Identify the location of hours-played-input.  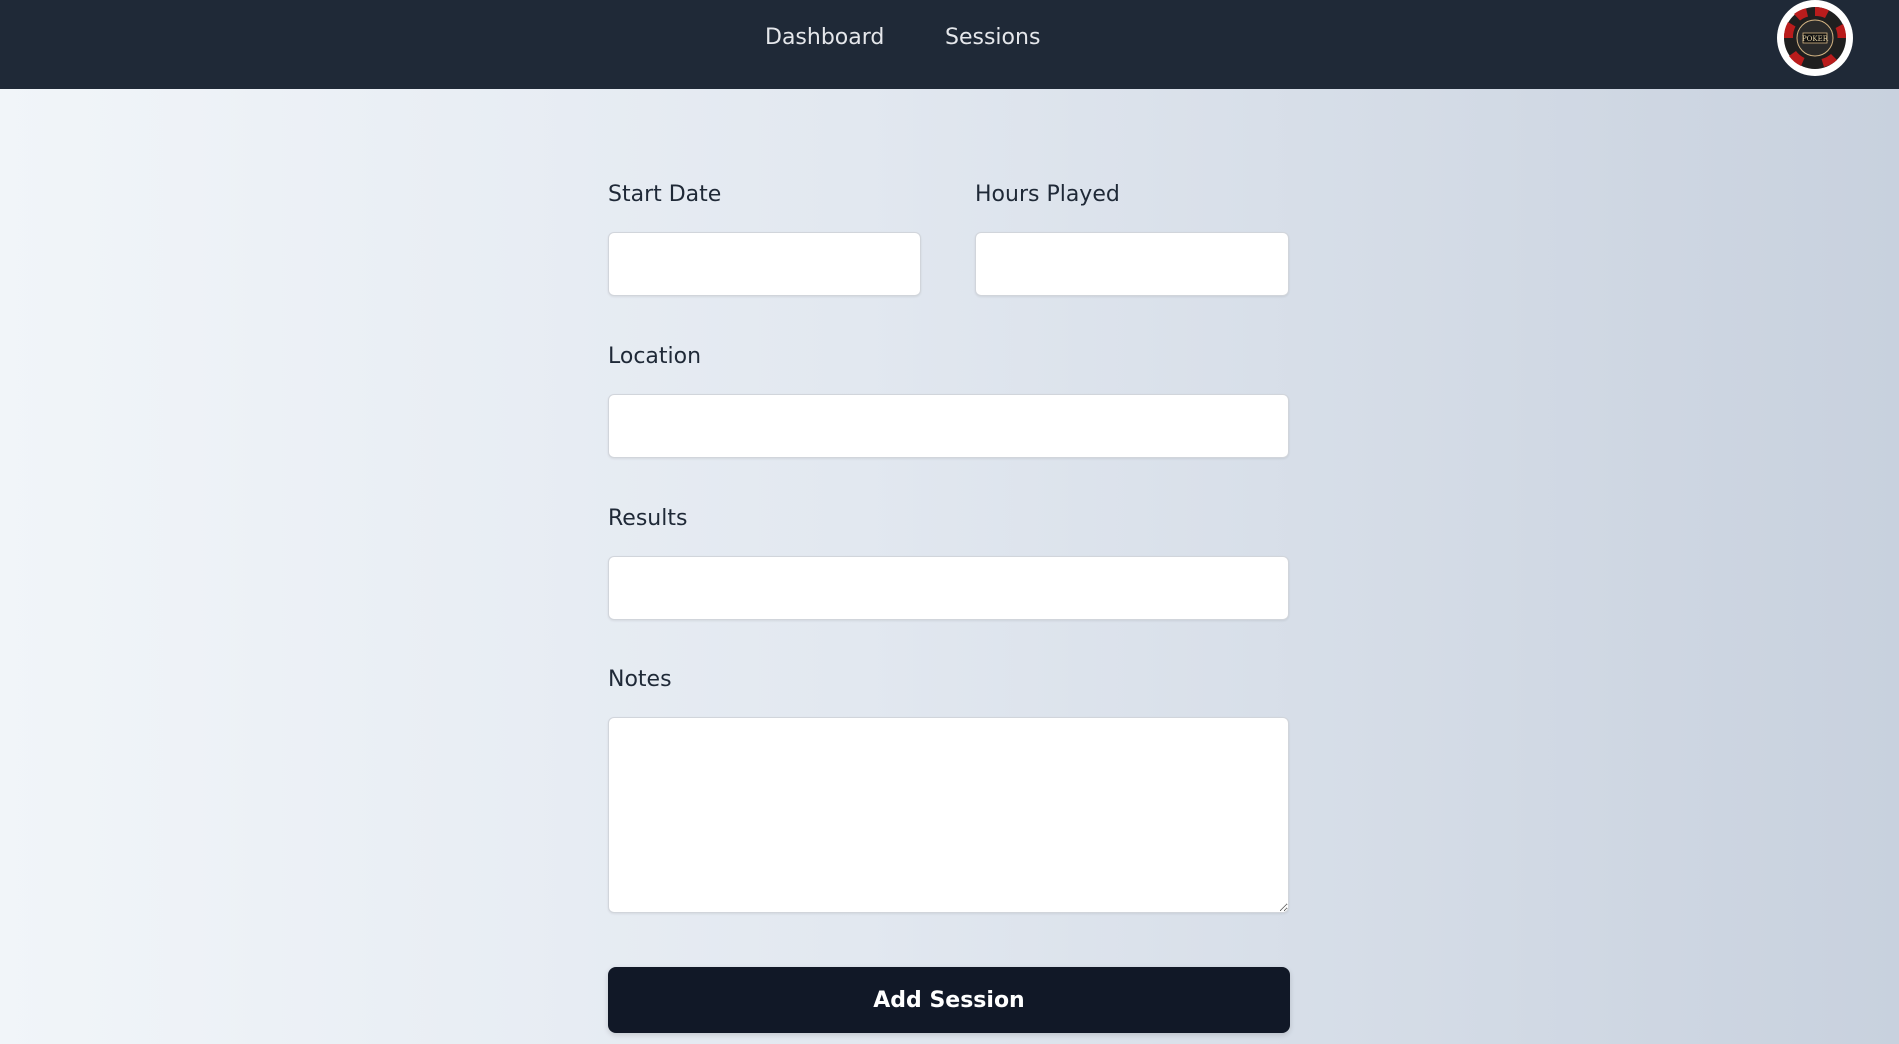
(1132, 264).